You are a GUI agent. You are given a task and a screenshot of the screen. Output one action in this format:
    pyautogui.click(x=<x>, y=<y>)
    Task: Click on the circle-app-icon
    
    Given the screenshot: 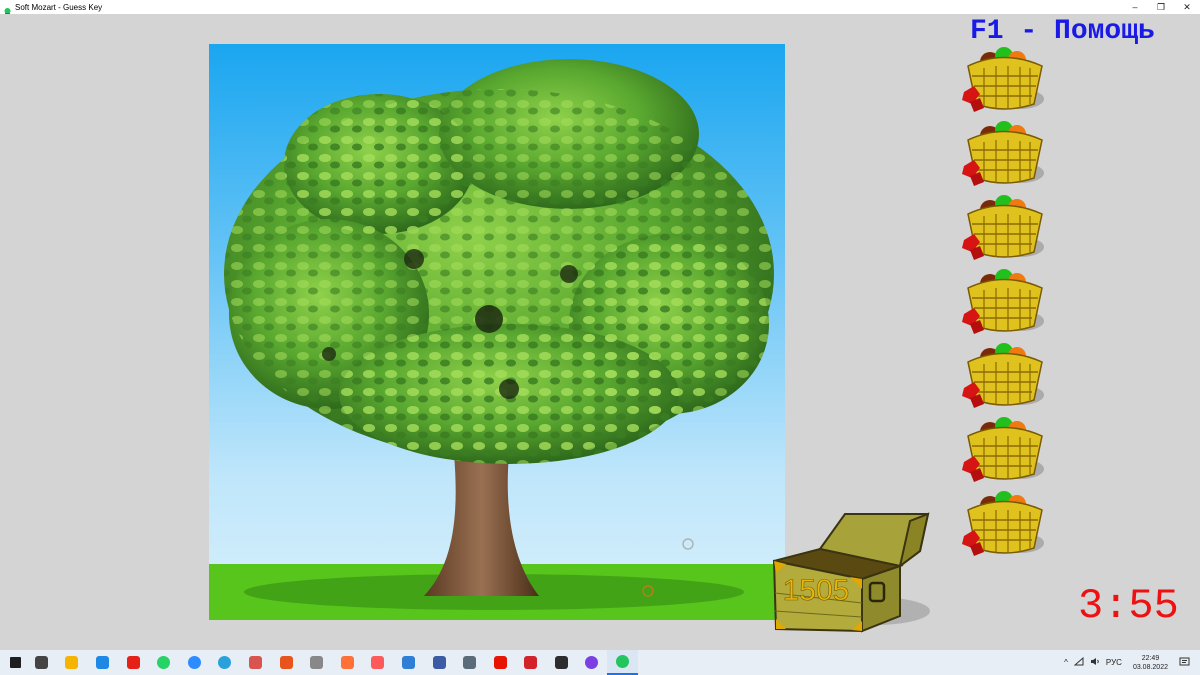 What is the action you would take?
    pyautogui.click(x=592, y=662)
    